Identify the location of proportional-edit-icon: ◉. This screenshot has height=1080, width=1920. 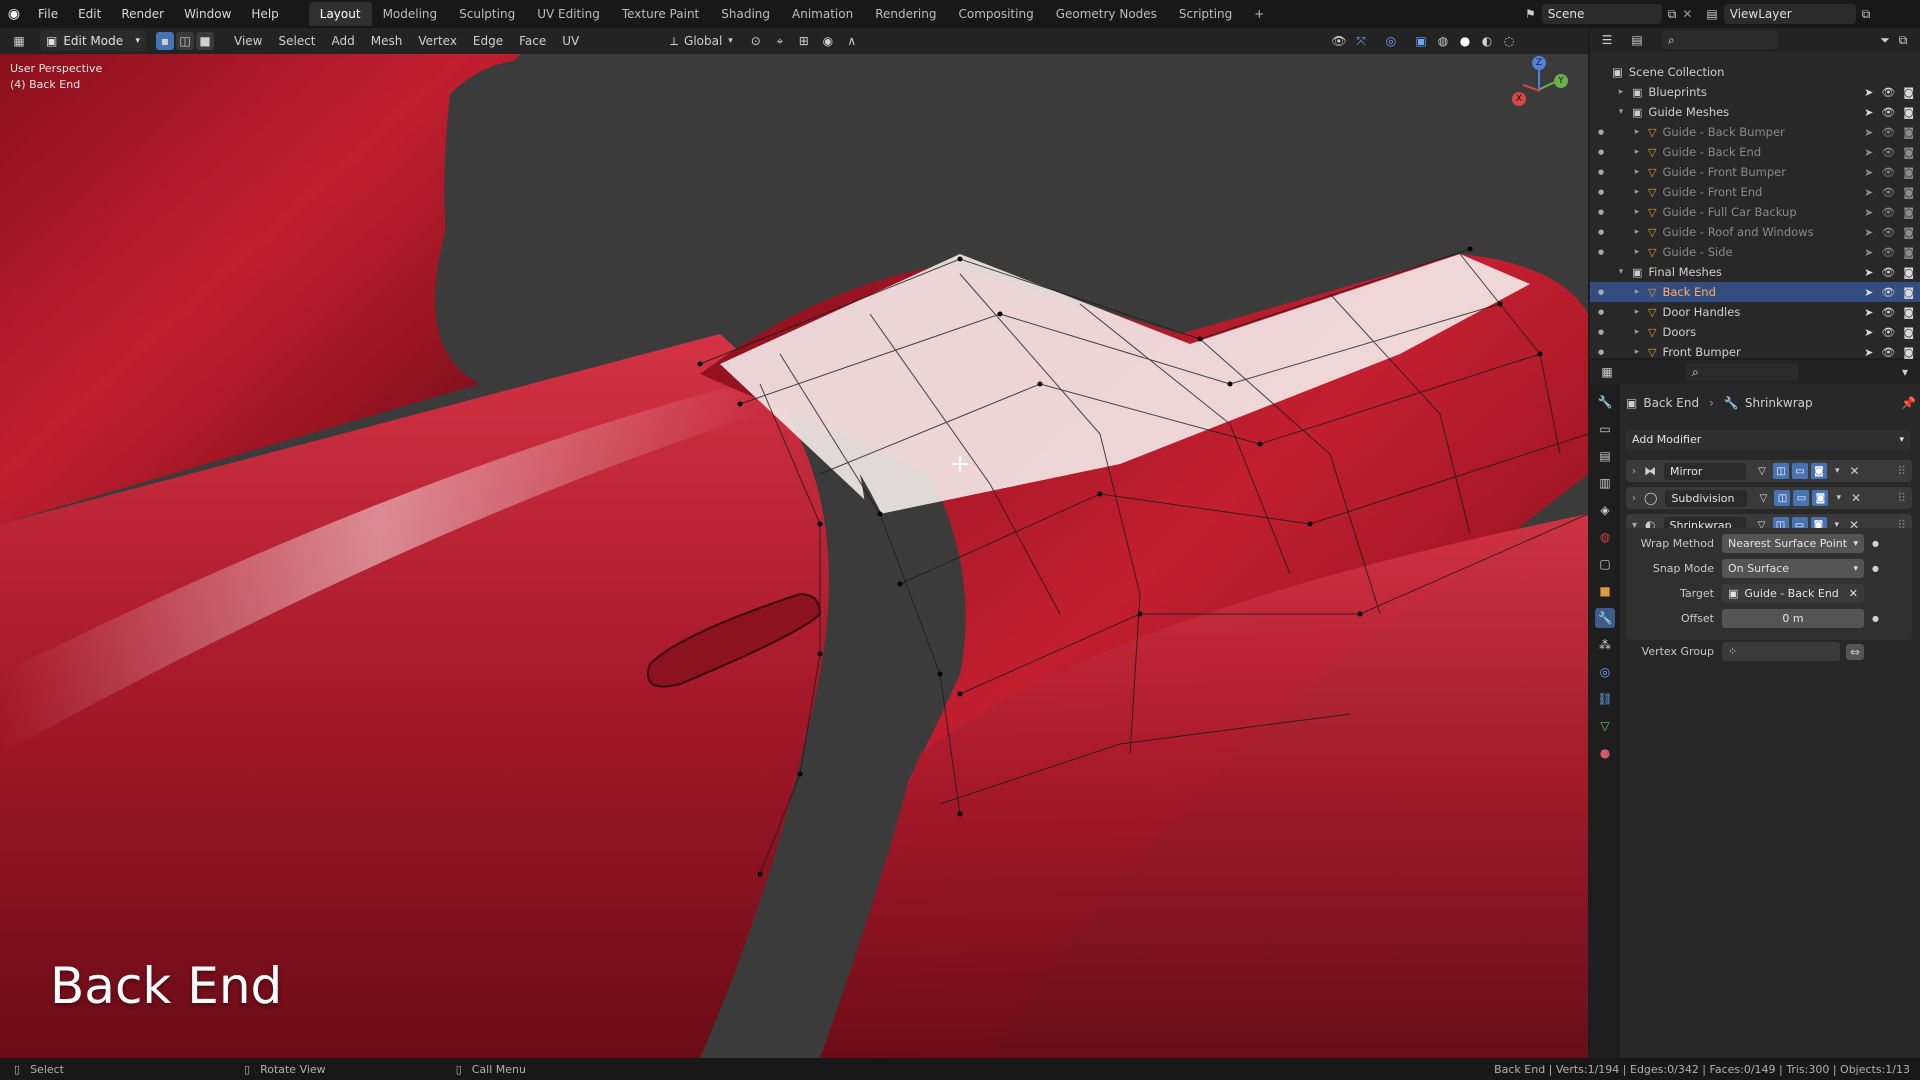
(828, 41).